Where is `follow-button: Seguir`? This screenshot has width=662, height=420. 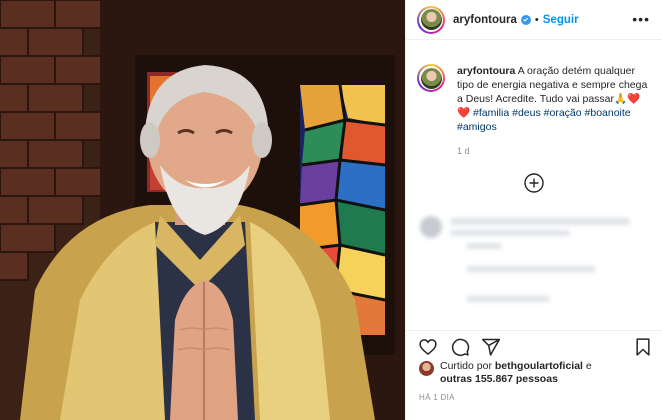
follow-button: Seguir is located at coordinates (561, 20).